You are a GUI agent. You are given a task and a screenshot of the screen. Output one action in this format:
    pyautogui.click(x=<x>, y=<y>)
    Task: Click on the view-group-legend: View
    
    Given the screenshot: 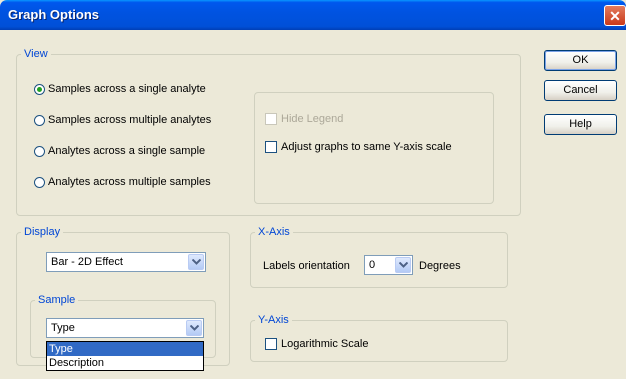 What is the action you would take?
    pyautogui.click(x=36, y=54)
    